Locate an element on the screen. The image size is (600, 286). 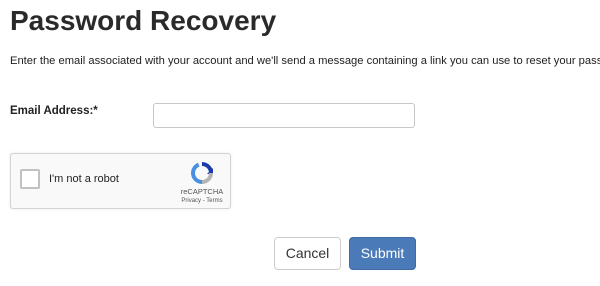
recaptcha-label: I'm not a robot is located at coordinates (84, 179).